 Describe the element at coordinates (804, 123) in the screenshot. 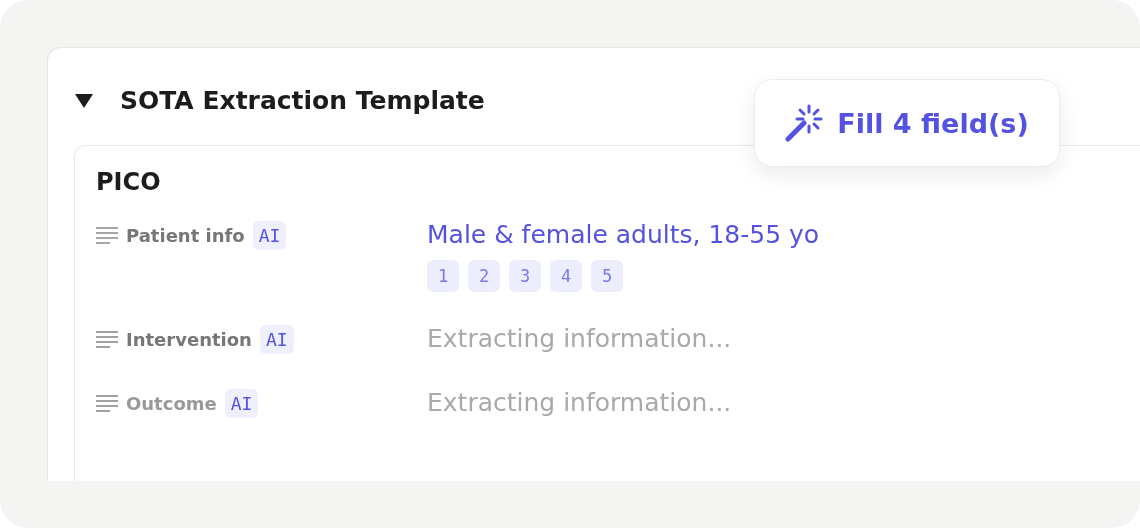

I see `magic-wand-icon` at that location.